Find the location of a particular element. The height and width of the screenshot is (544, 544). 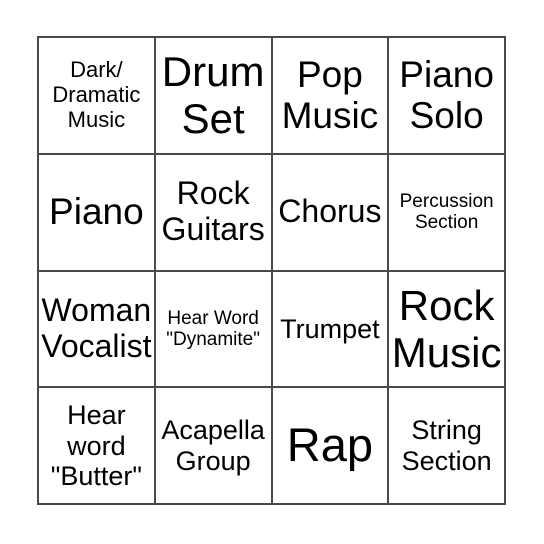

bingo-cell-label: Dark/ Dramatic Music is located at coordinates (96, 94).